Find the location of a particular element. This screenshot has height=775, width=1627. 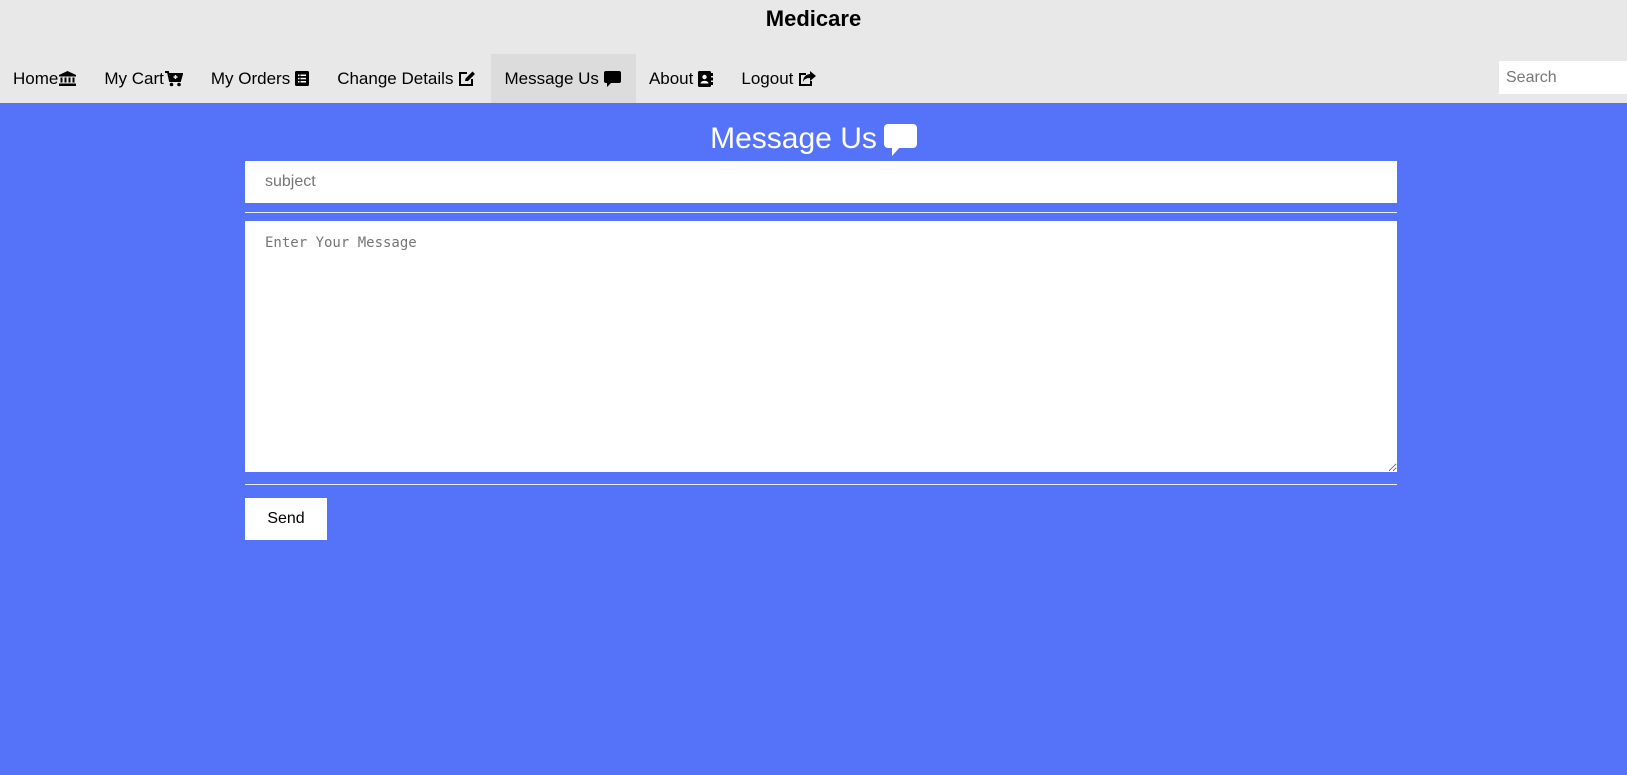

nav-item-my-cart: My Cart is located at coordinates (144, 78).